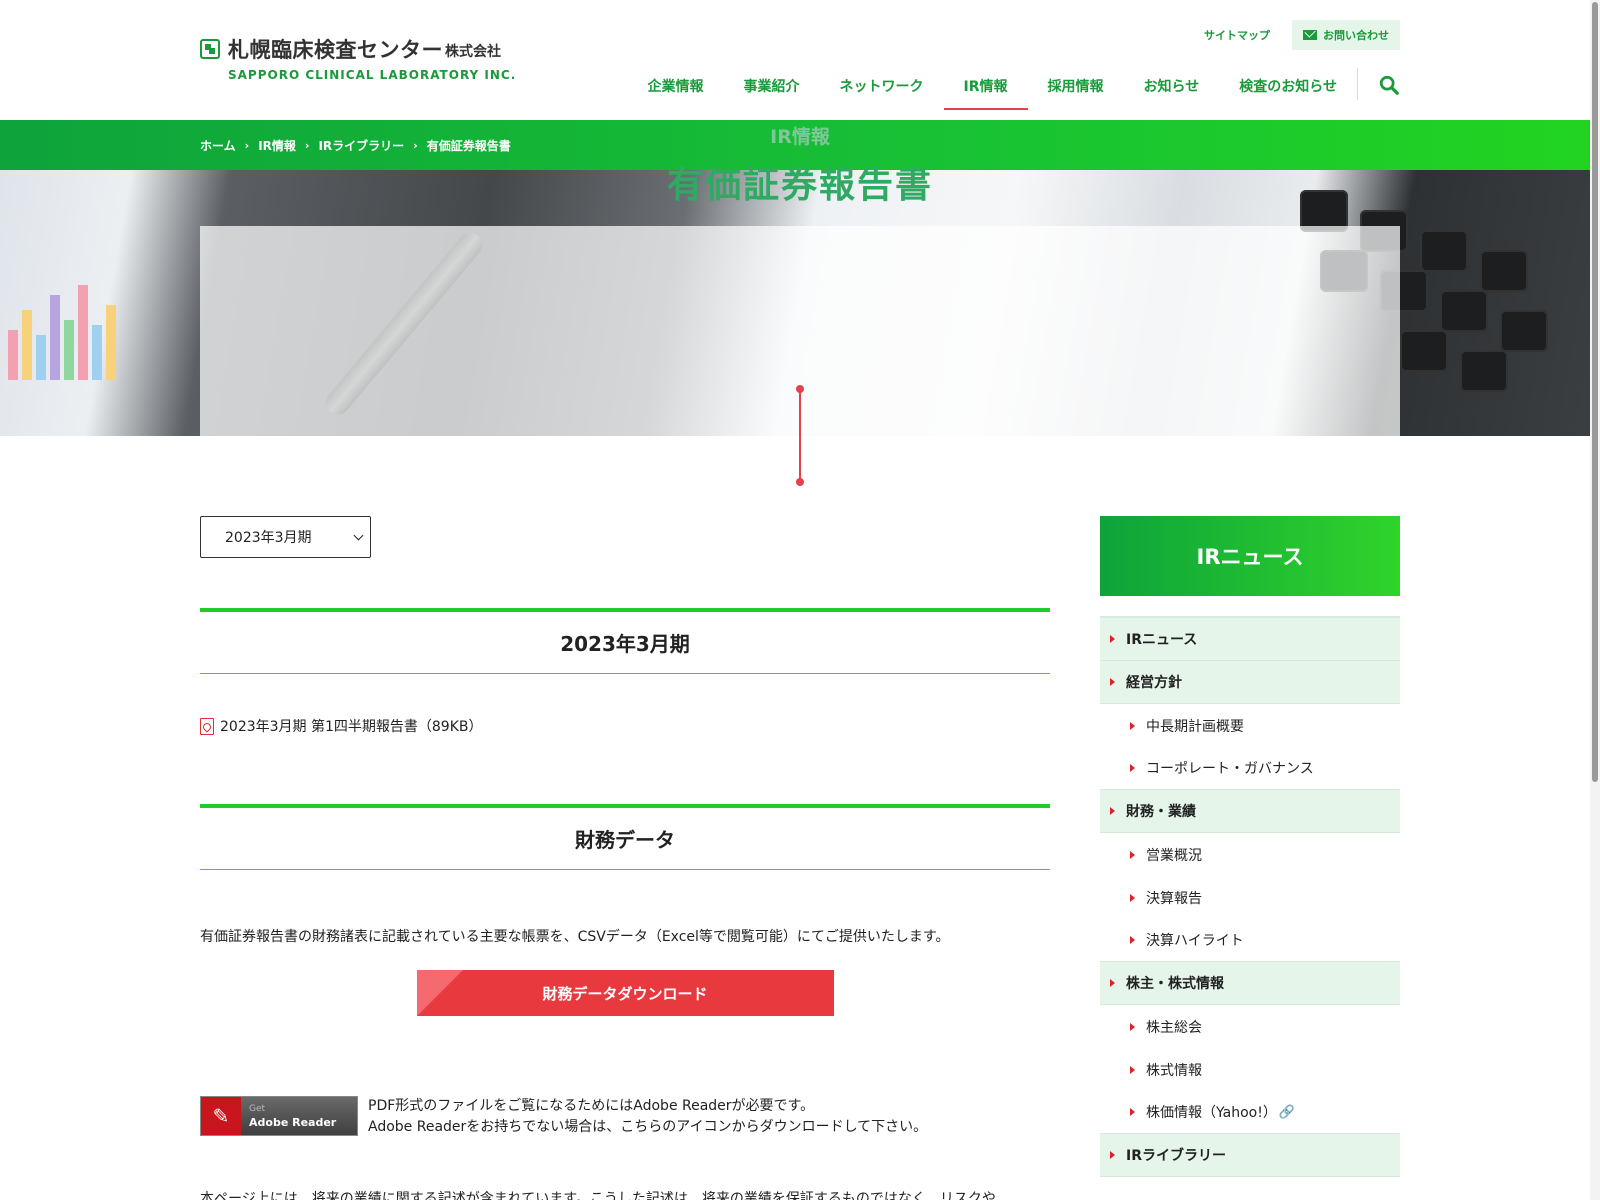  I want to click on sidebar-item-label: 決算報告, so click(1174, 898).